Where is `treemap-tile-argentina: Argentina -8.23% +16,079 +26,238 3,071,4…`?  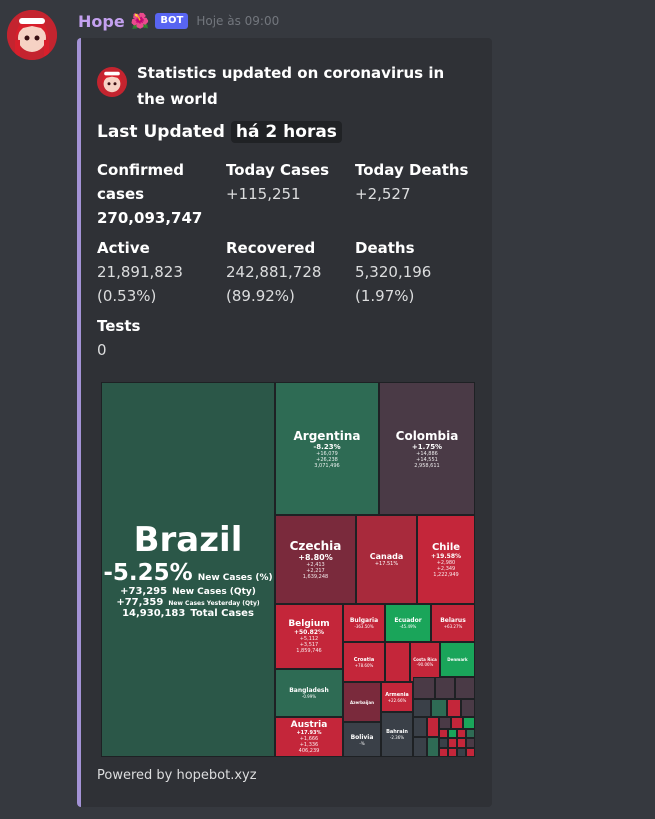
treemap-tile-argentina: Argentina -8.23% +16,079 +26,238 3,071,4… is located at coordinates (327, 448).